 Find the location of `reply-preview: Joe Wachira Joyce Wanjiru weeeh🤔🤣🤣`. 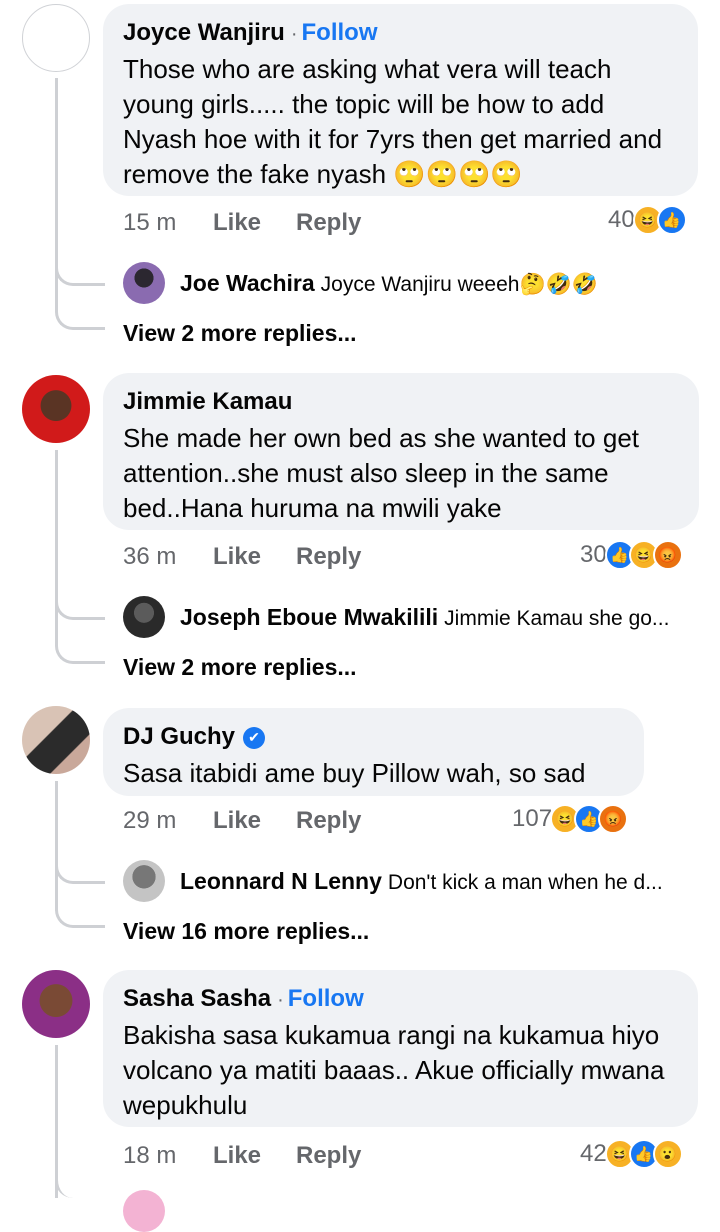

reply-preview: Joe Wachira Joyce Wanjiru weeeh🤔🤣🤣 is located at coordinates (389, 283).